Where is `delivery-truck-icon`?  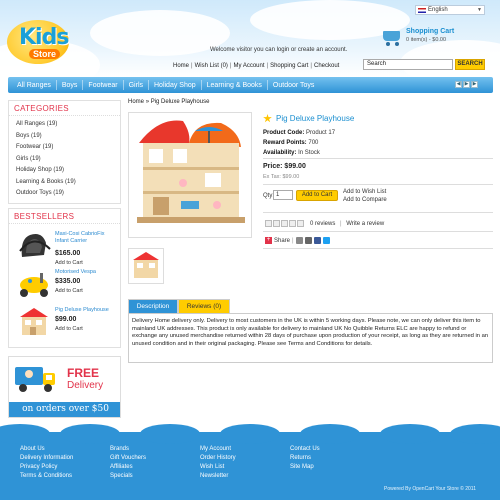
delivery-truck-icon is located at coordinates (35, 379).